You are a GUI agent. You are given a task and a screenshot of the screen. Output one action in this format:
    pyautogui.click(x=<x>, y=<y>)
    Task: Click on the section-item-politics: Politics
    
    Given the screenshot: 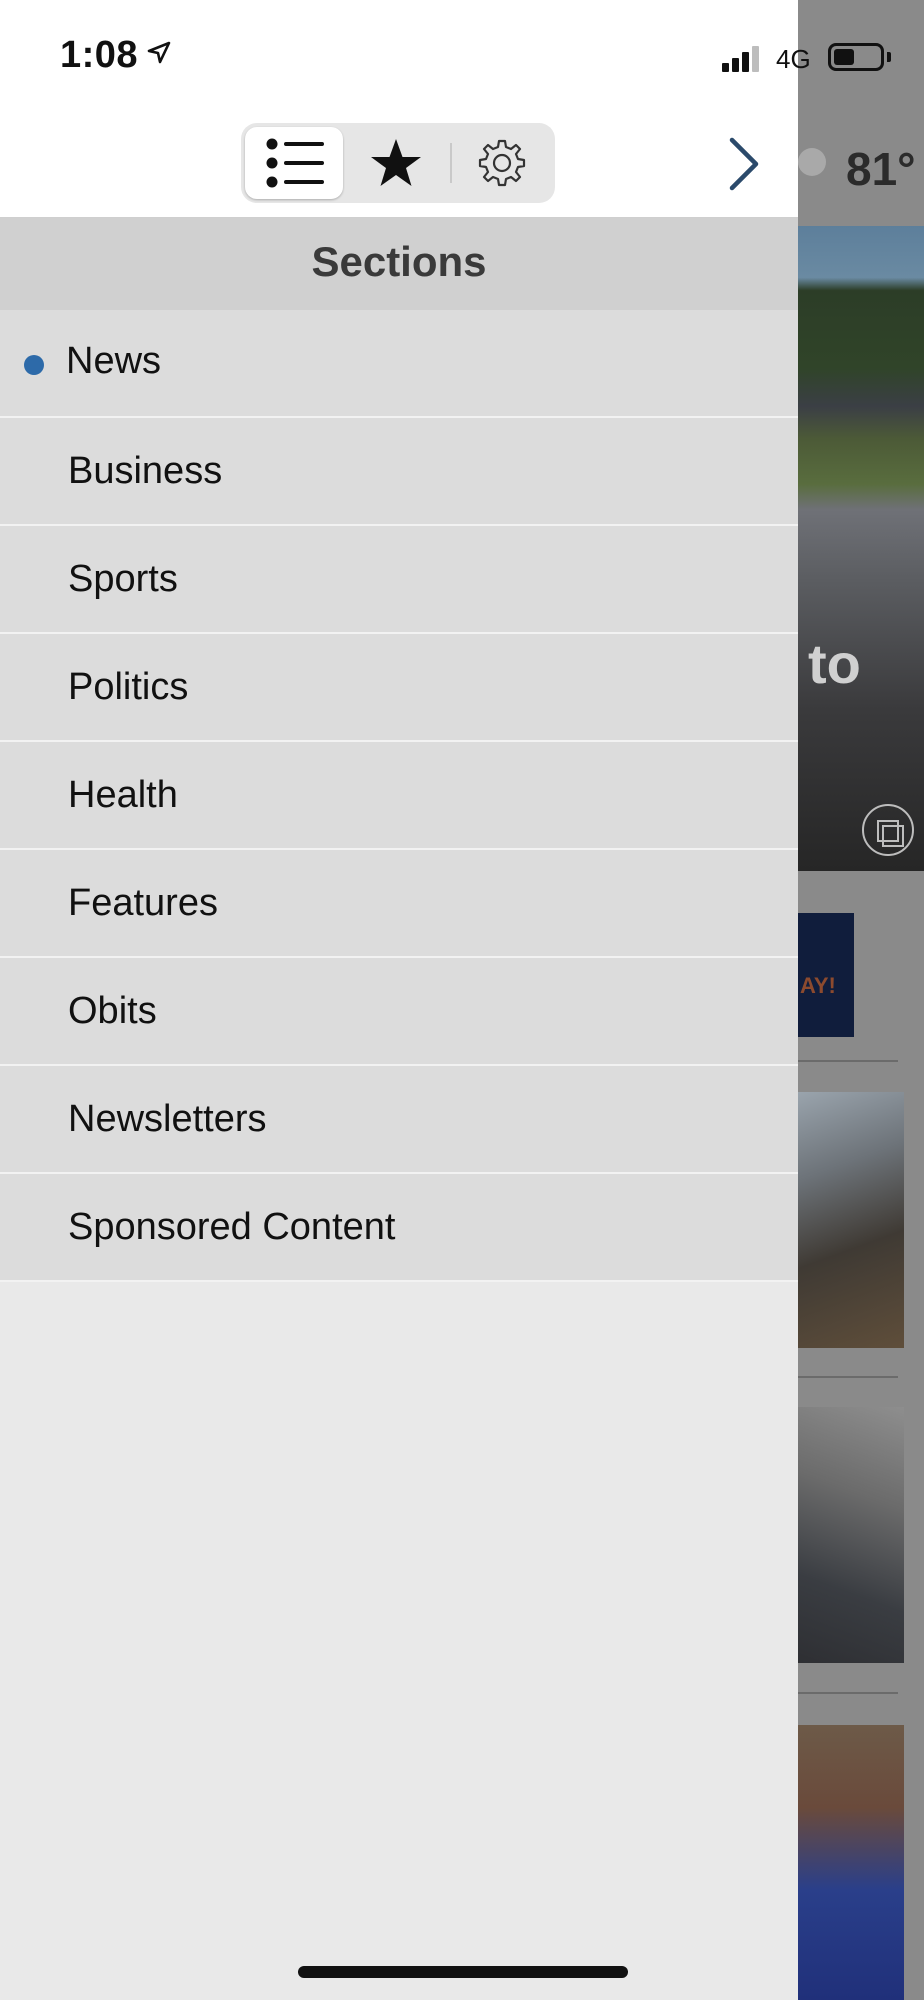 What is the action you would take?
    pyautogui.click(x=399, y=688)
    